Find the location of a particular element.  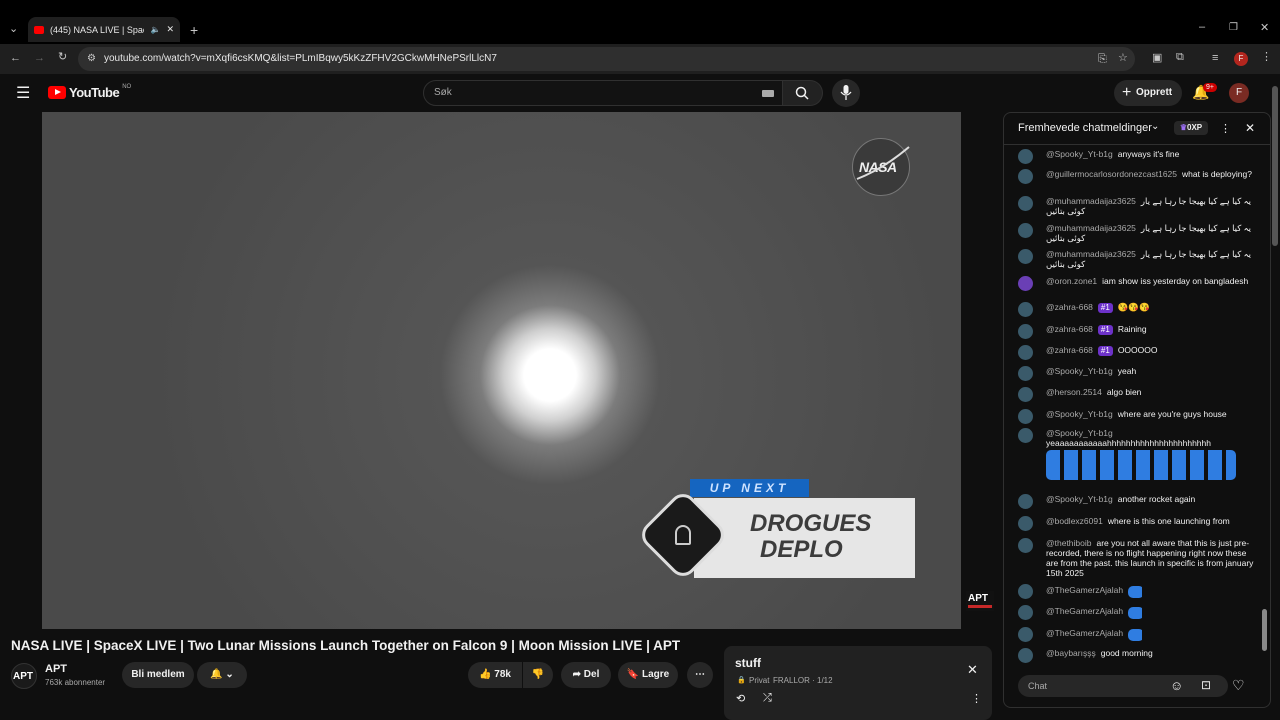

chat-message-text: another rocket again is located at coordinates (1156, 499).